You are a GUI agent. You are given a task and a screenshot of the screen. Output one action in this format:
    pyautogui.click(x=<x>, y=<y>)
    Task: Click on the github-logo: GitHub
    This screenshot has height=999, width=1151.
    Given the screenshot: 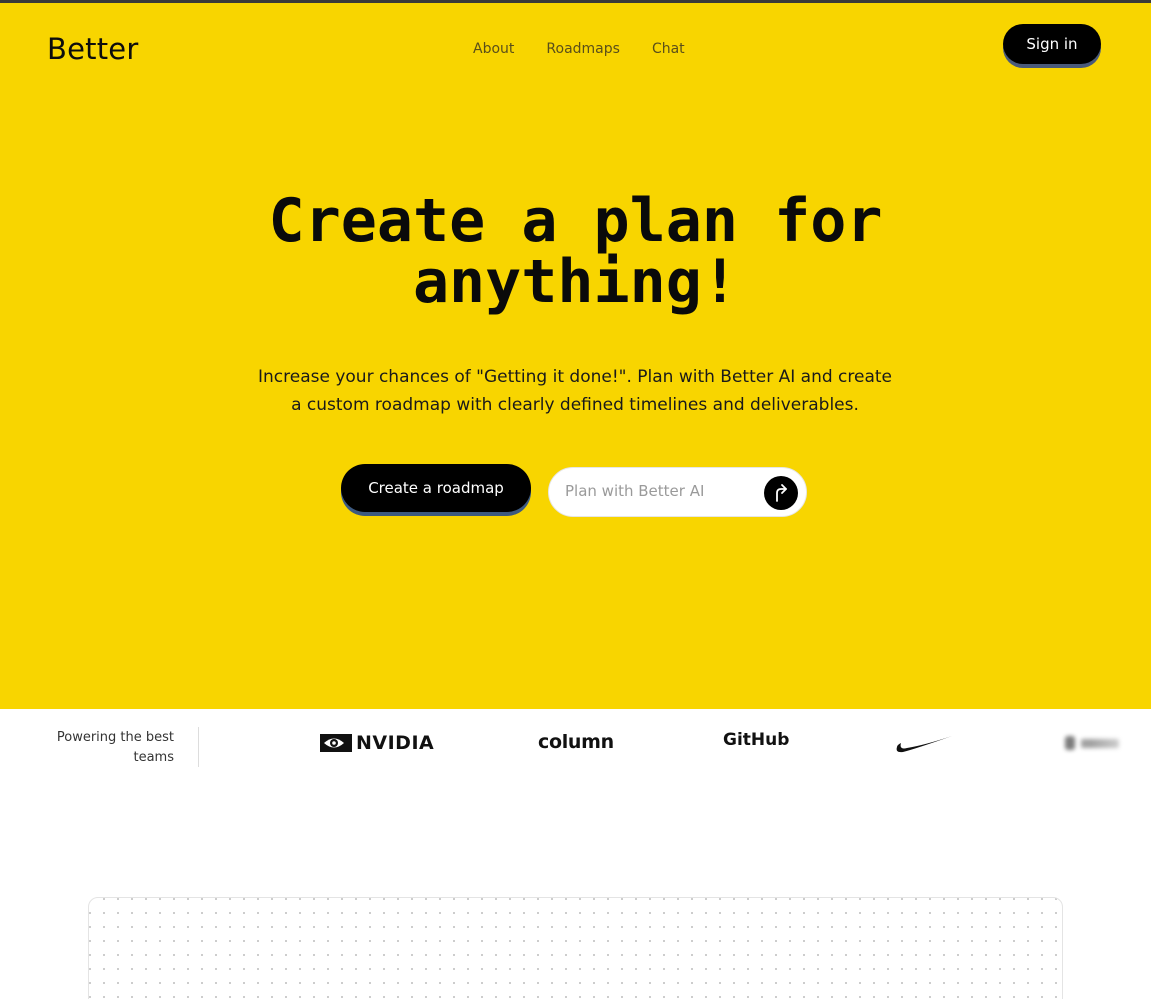 What is the action you would take?
    pyautogui.click(x=756, y=740)
    